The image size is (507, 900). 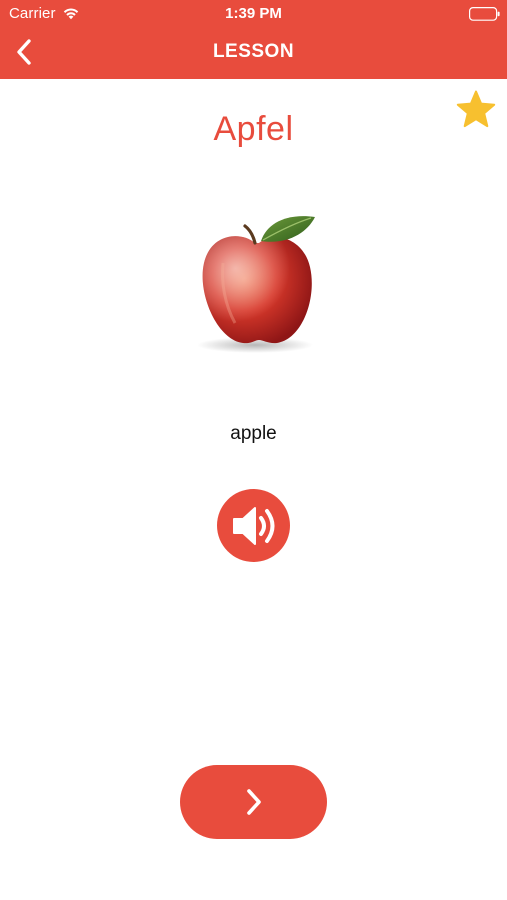 I want to click on word-title: Apfel, so click(x=253, y=129).